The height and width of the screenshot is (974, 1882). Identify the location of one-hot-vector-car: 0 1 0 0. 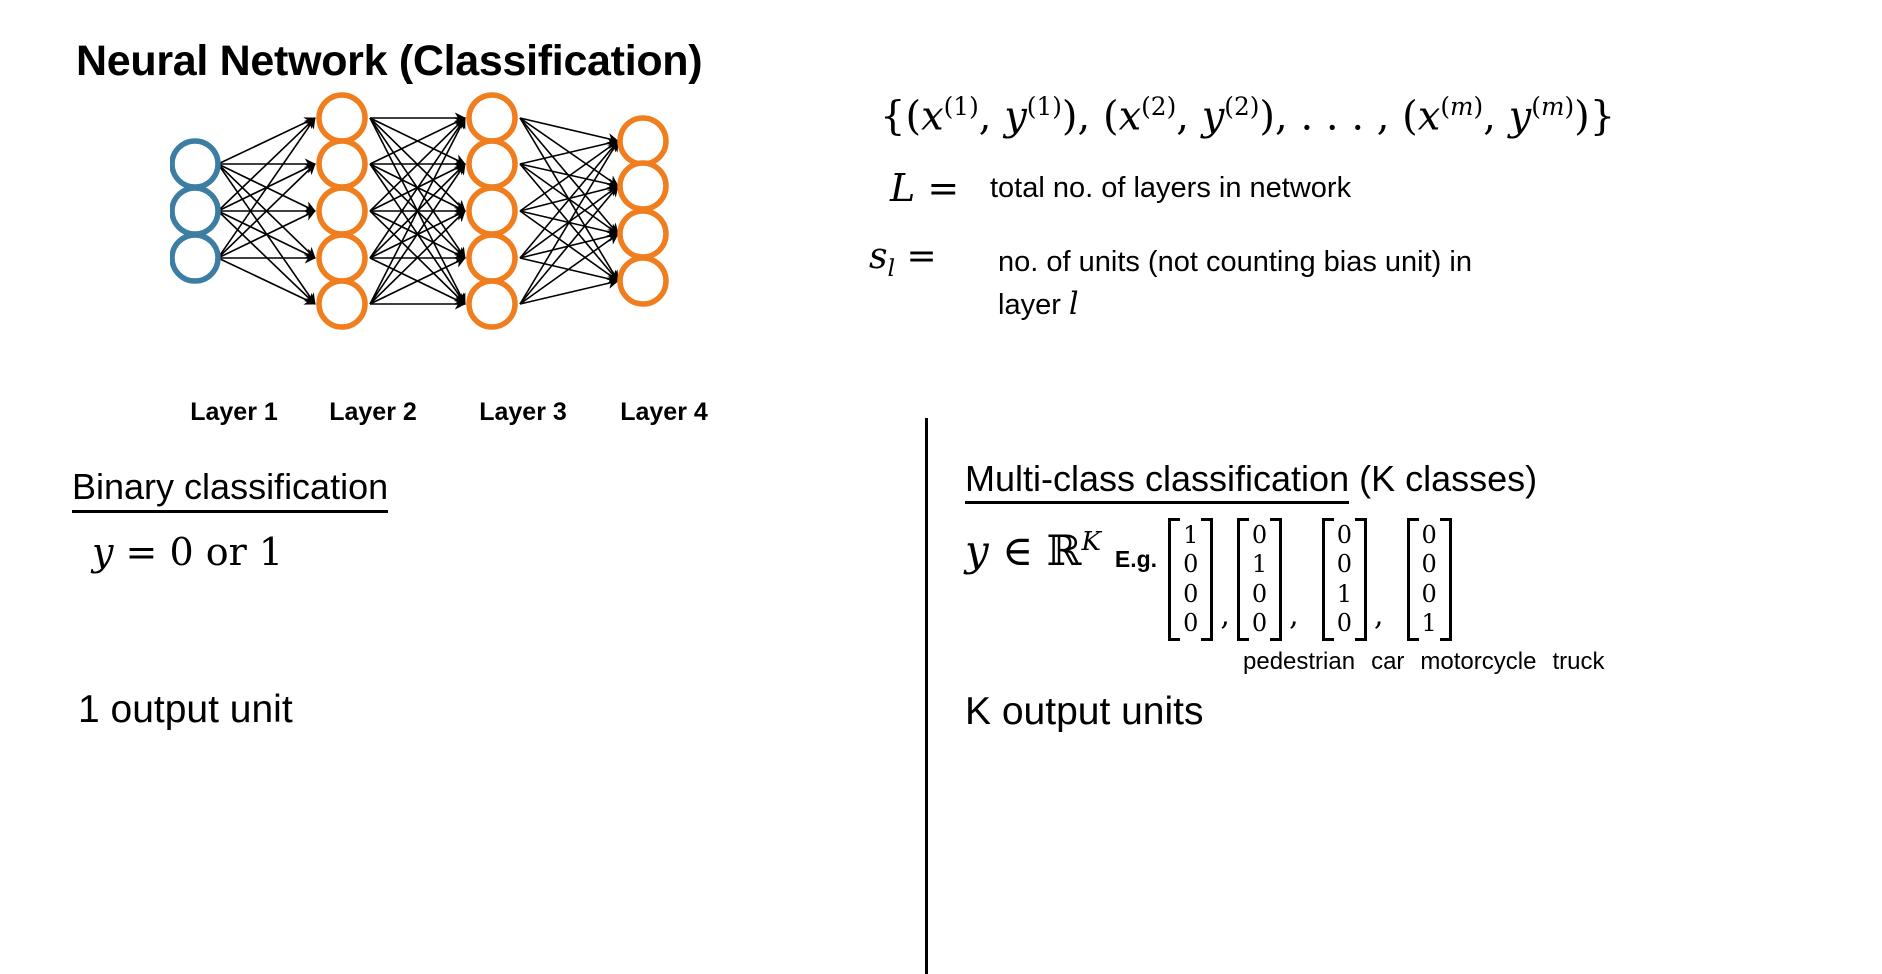
(1259, 580).